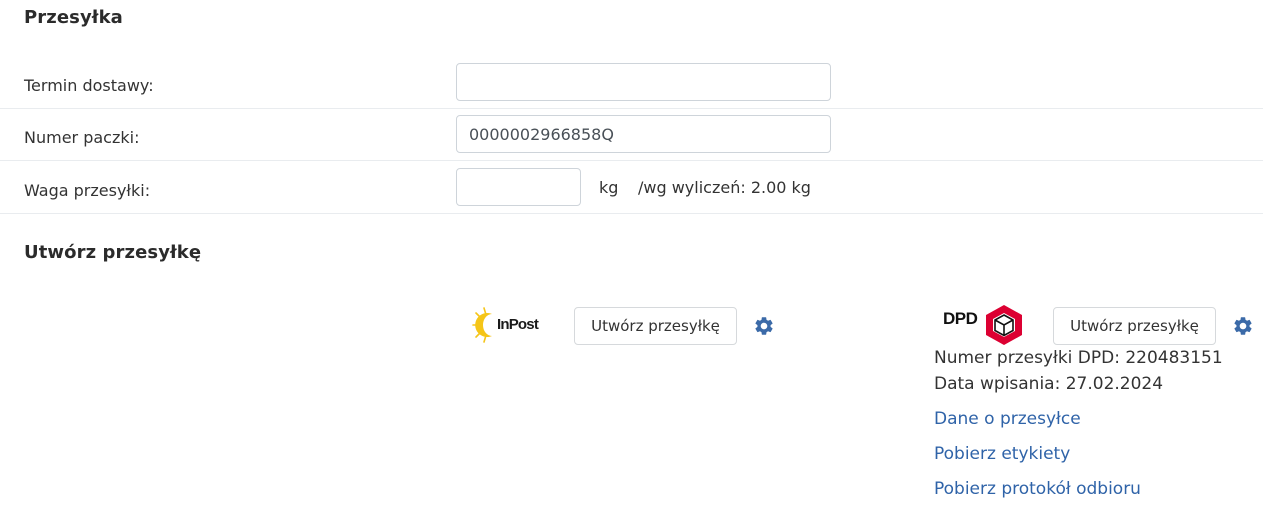 The image size is (1263, 505). What do you see at coordinates (643, 82) in the screenshot?
I see `delivery-date-input` at bounding box center [643, 82].